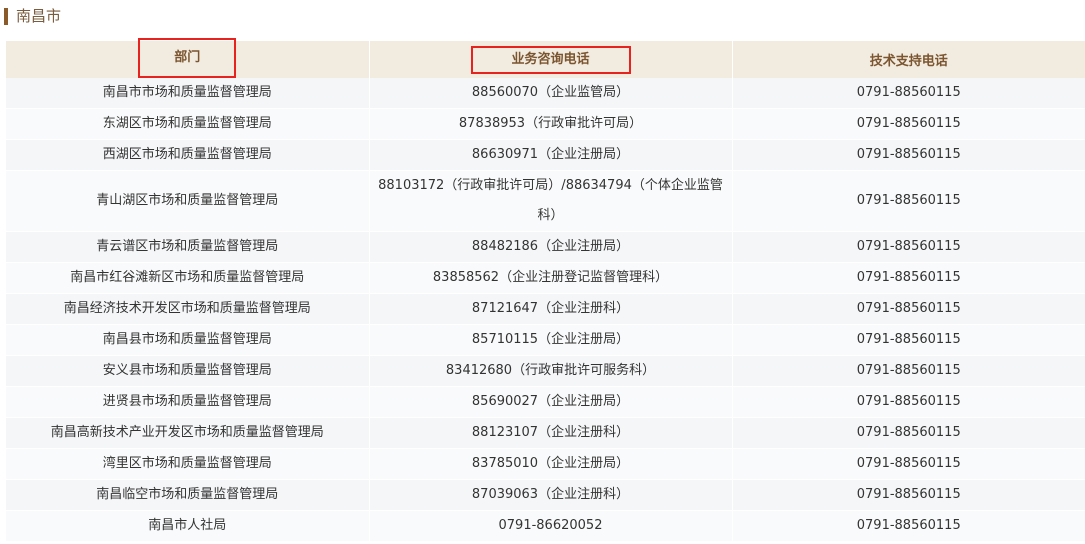  I want to click on cell-department: 南昌市市场和质量监督管理局, so click(188, 93).